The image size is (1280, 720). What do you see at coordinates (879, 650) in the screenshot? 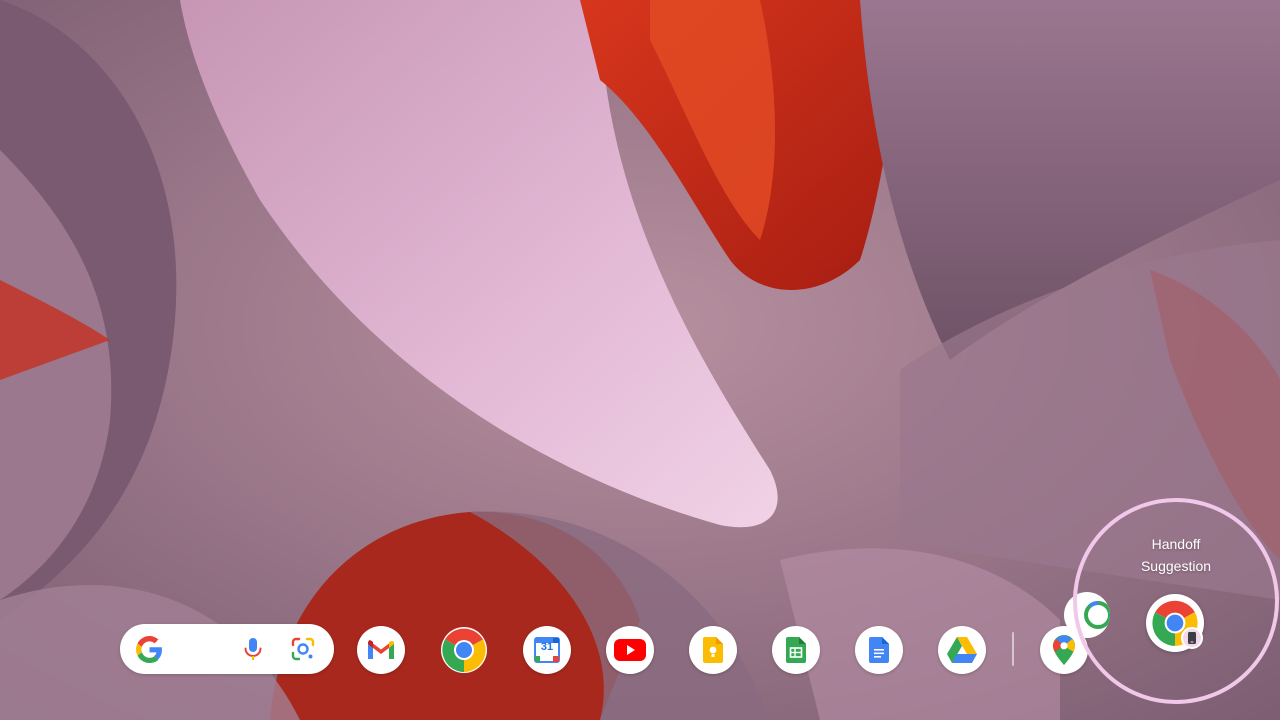
I see `docs-app-icon` at bounding box center [879, 650].